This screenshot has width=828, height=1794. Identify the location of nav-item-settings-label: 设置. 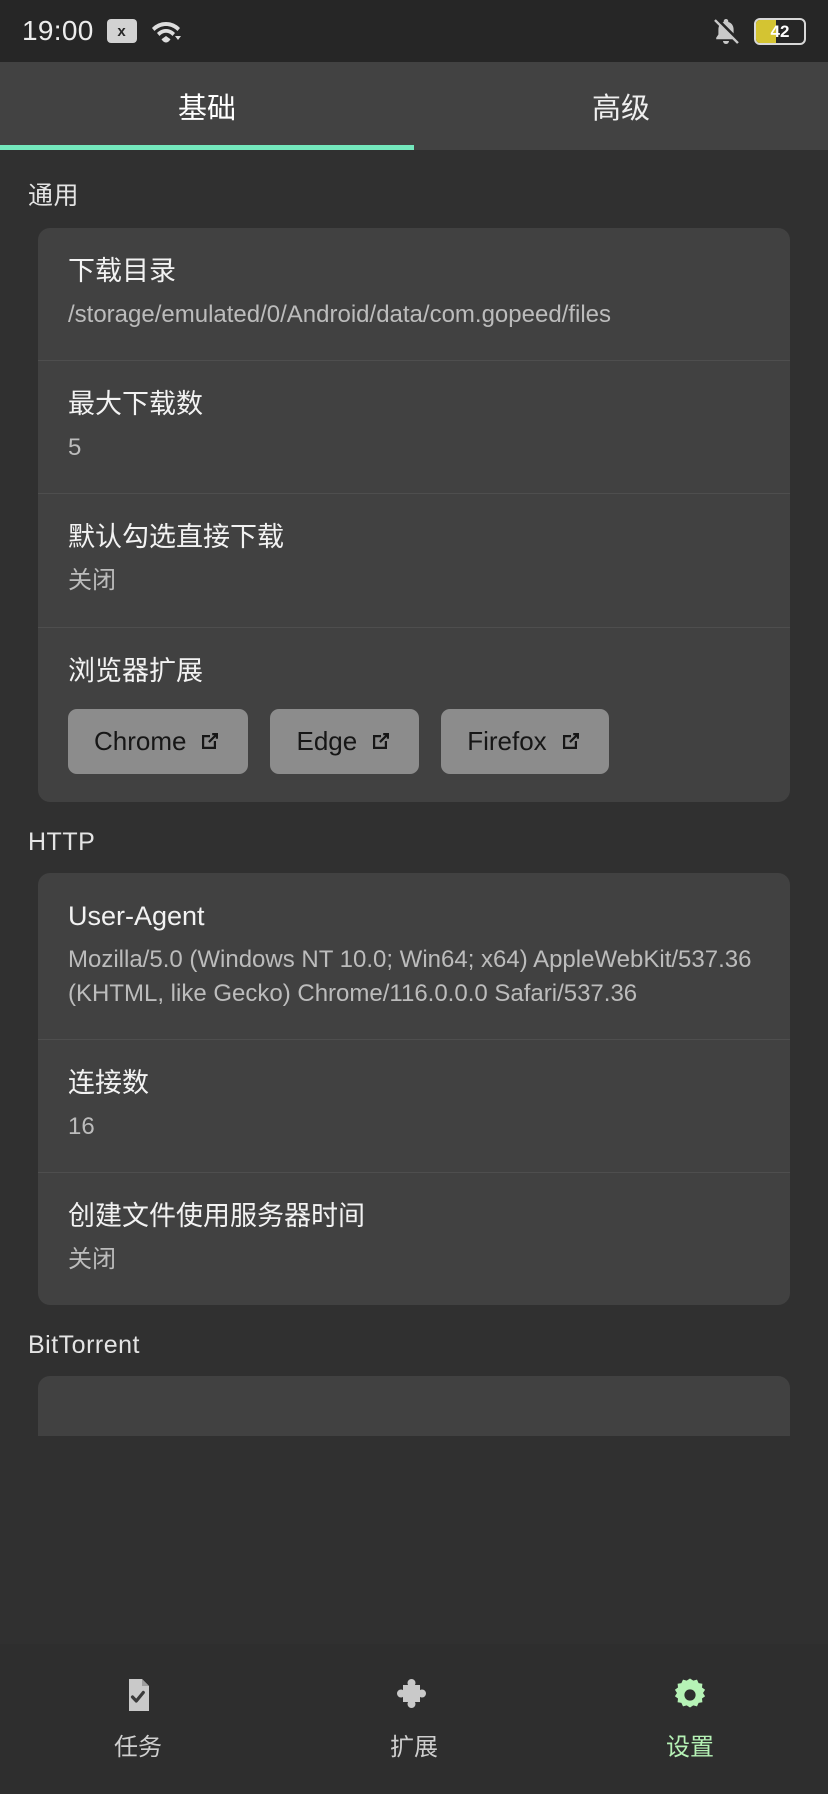
(690, 1747).